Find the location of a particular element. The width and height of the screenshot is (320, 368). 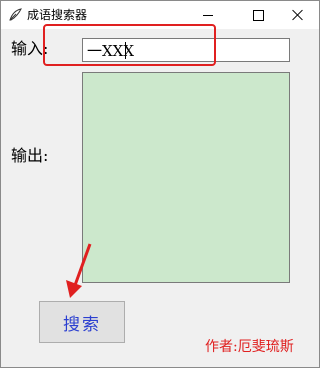

annotation-highlight-box is located at coordinates (129, 45).